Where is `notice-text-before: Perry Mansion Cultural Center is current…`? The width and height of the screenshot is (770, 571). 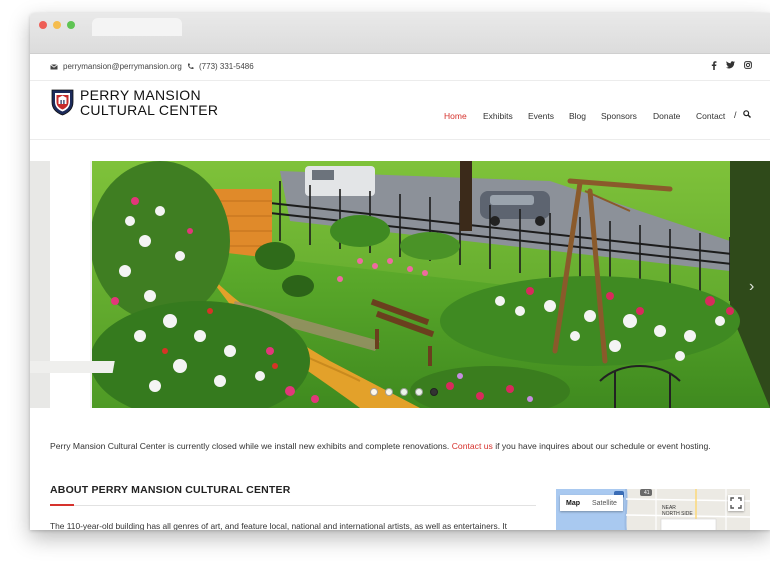 notice-text-before: Perry Mansion Cultural Center is current… is located at coordinates (250, 446).